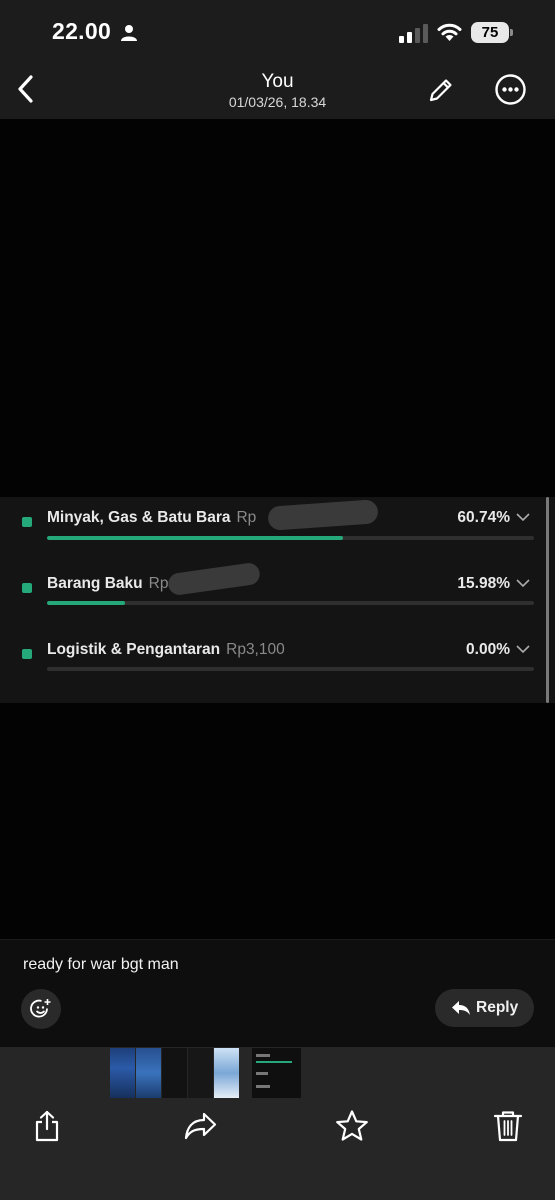  What do you see at coordinates (129, 33) in the screenshot?
I see `person-icon` at bounding box center [129, 33].